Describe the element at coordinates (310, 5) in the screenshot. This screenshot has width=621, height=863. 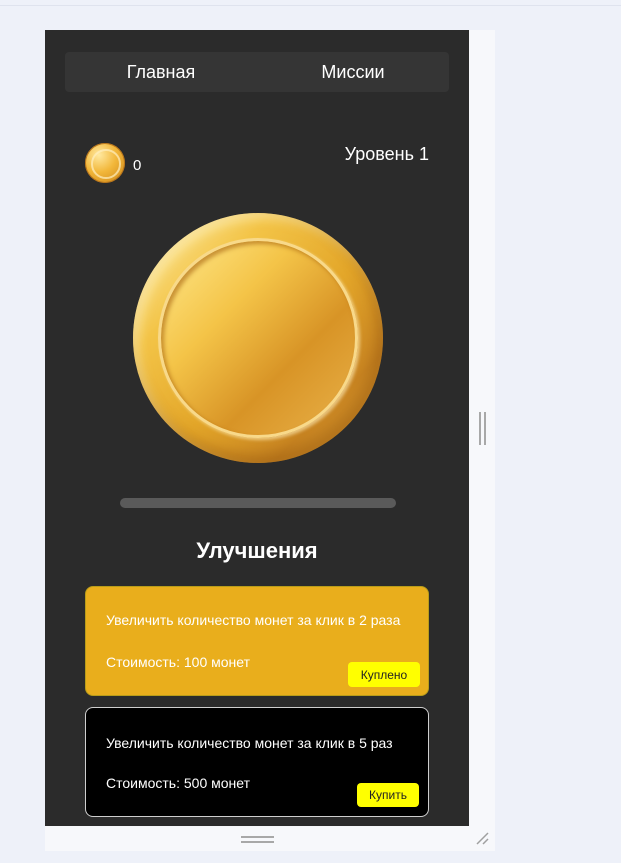
I see `browser-top-border` at that location.